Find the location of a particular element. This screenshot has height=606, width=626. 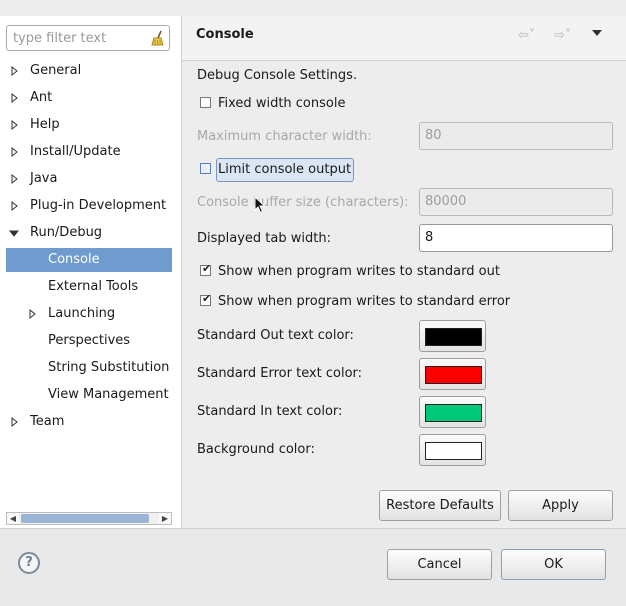

tree-item-install-update: Install/Update is located at coordinates (90, 152).